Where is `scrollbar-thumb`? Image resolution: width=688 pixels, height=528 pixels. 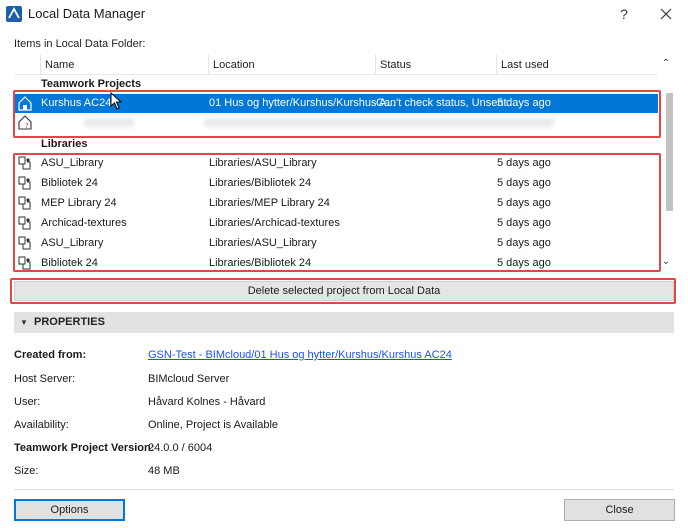 scrollbar-thumb is located at coordinates (669, 152).